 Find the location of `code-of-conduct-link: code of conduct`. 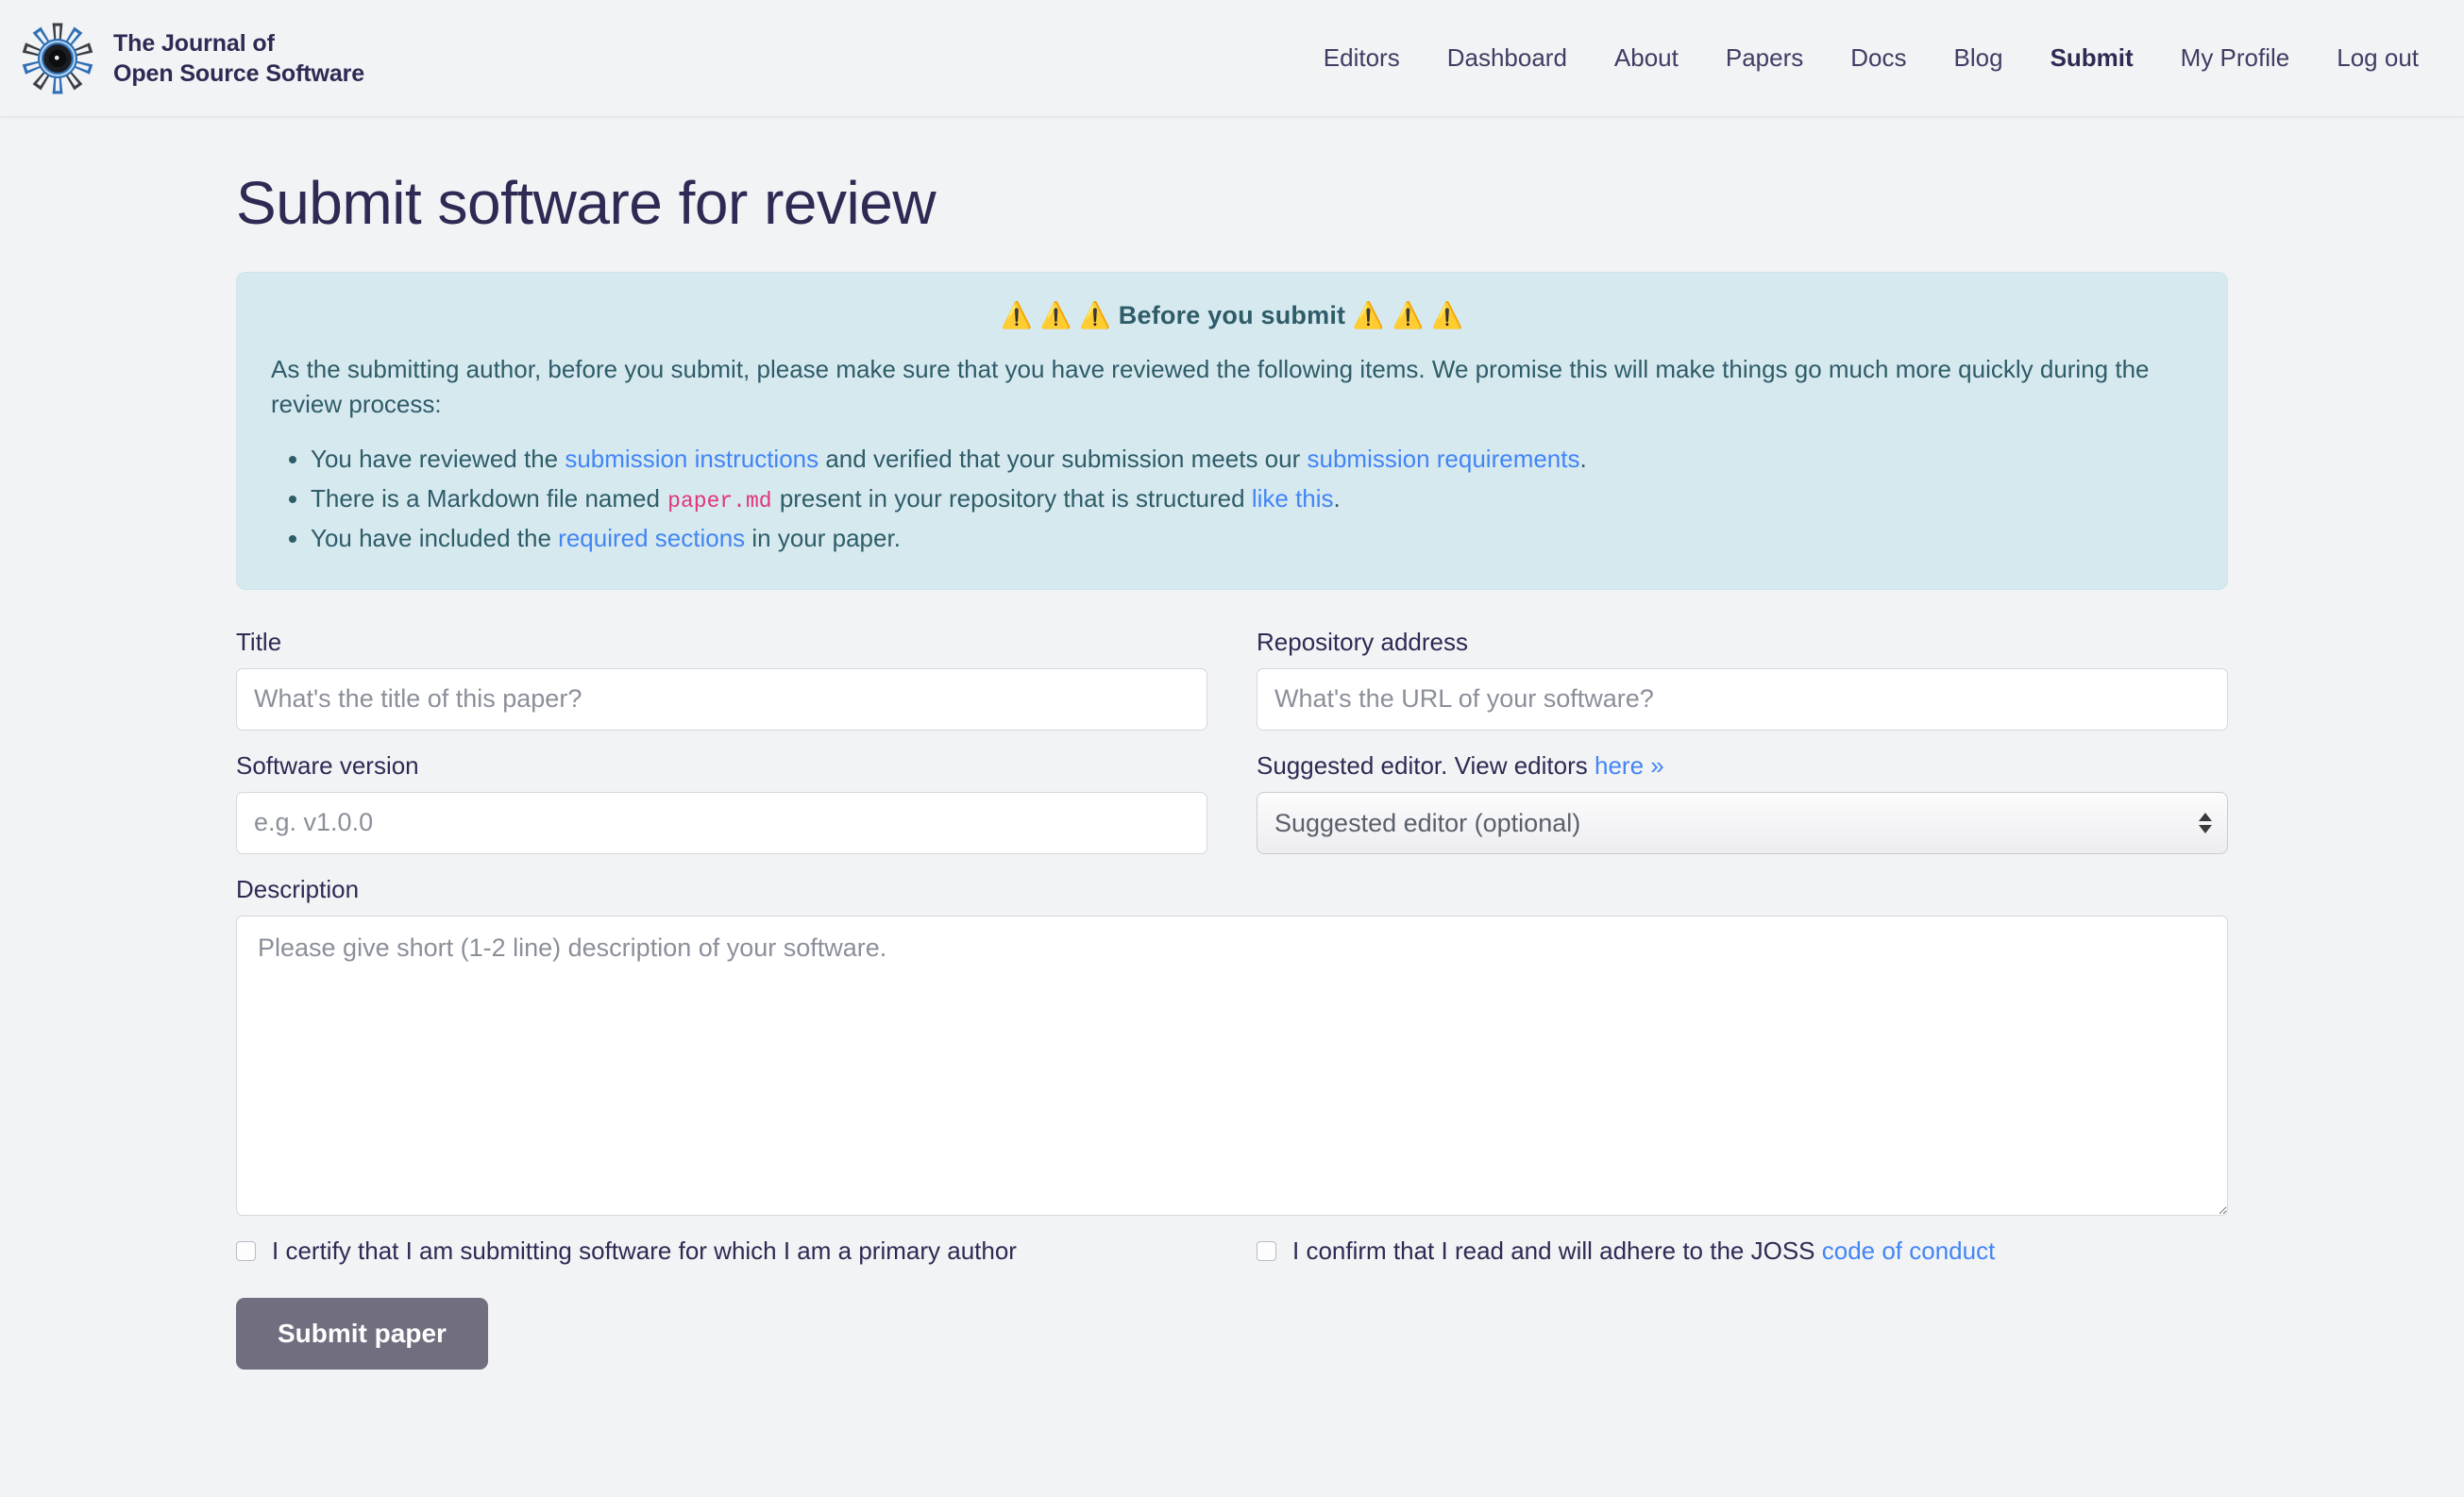

code-of-conduct-link: code of conduct is located at coordinates (1909, 1250).